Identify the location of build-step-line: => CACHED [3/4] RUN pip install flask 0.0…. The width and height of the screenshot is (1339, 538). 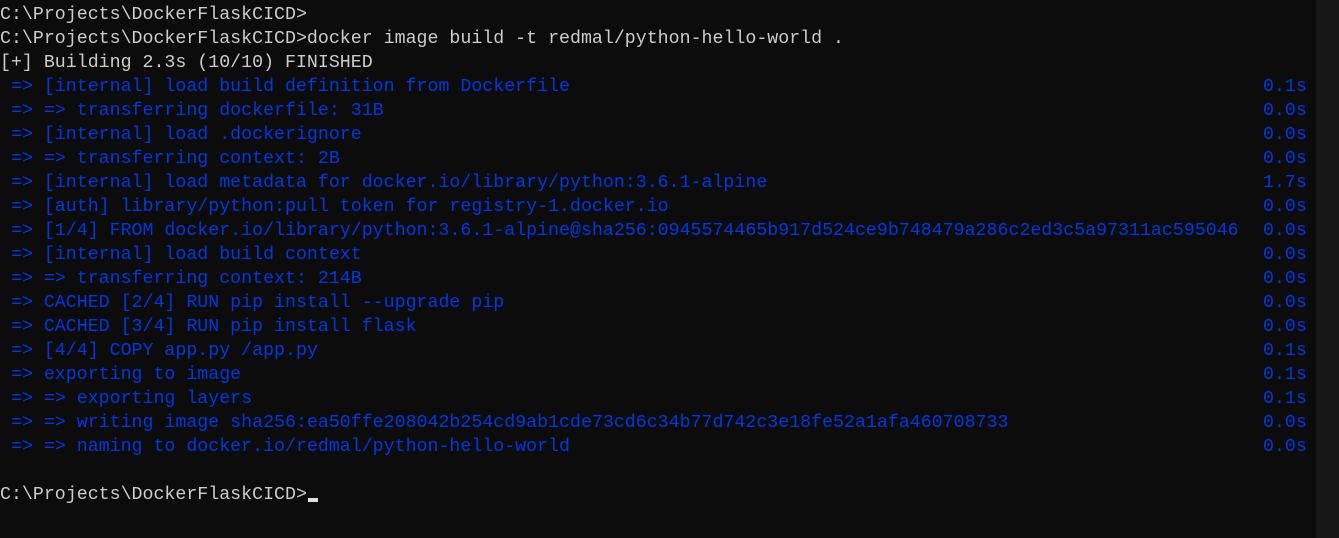
(658, 327).